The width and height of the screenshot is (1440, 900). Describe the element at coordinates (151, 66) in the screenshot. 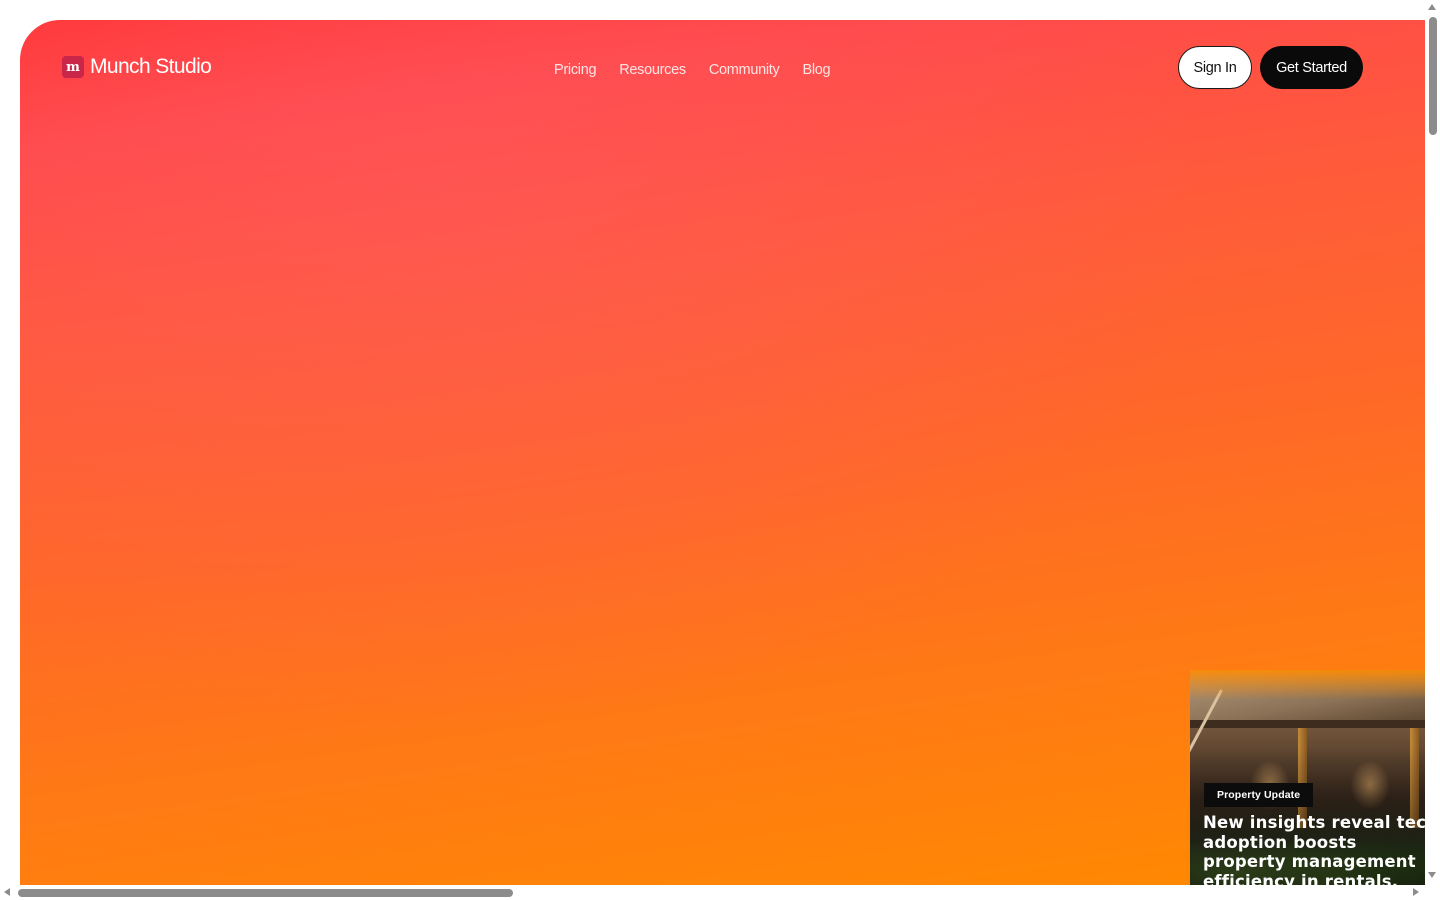

I see `brand-name: Munch Studio` at that location.